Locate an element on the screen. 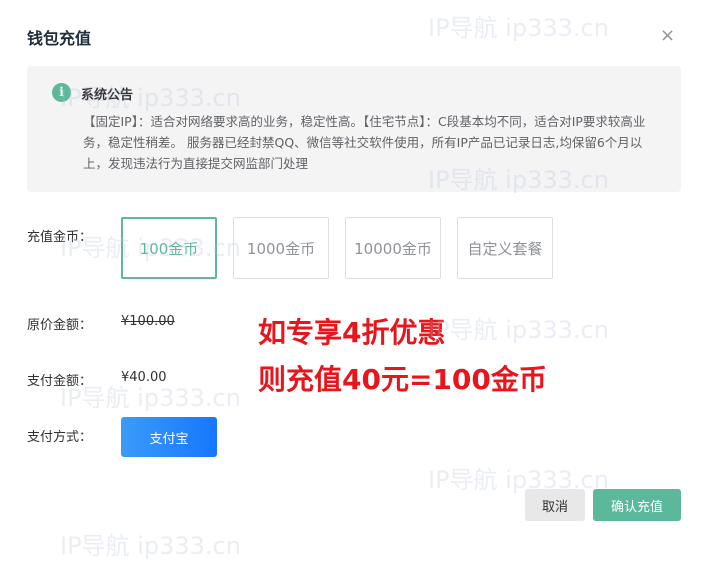 The image size is (709, 561). payment-method-label: 支付方式： is located at coordinates (60, 437).